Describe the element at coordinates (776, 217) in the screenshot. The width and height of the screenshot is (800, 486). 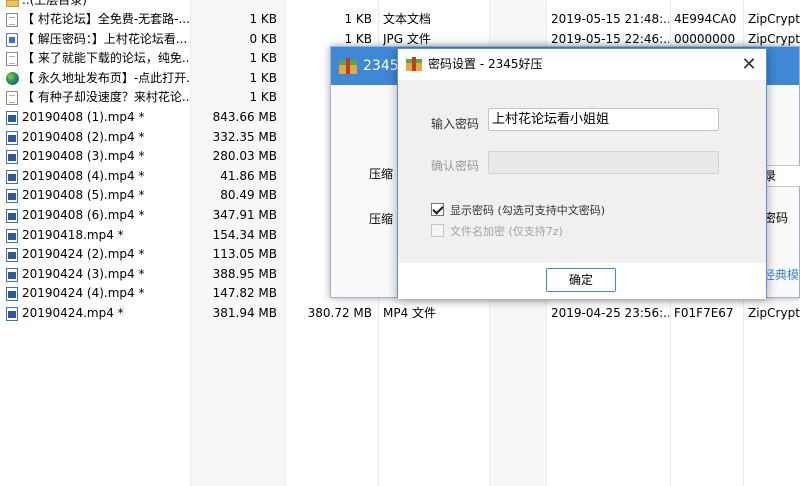
I see `password-button-label: 密码` at that location.